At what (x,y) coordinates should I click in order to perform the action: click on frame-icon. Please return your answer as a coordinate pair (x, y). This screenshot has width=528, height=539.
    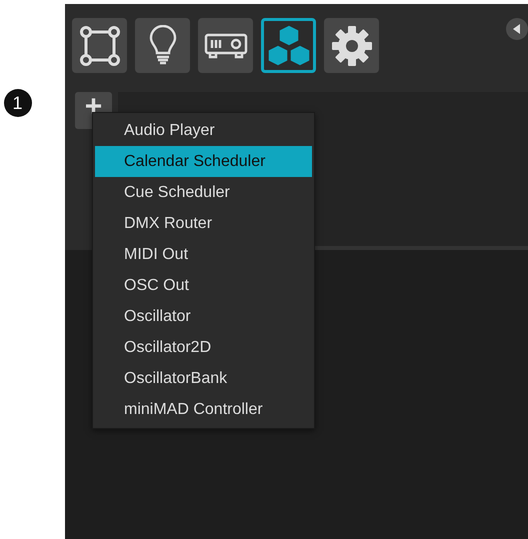
    Looking at the image, I should click on (100, 46).